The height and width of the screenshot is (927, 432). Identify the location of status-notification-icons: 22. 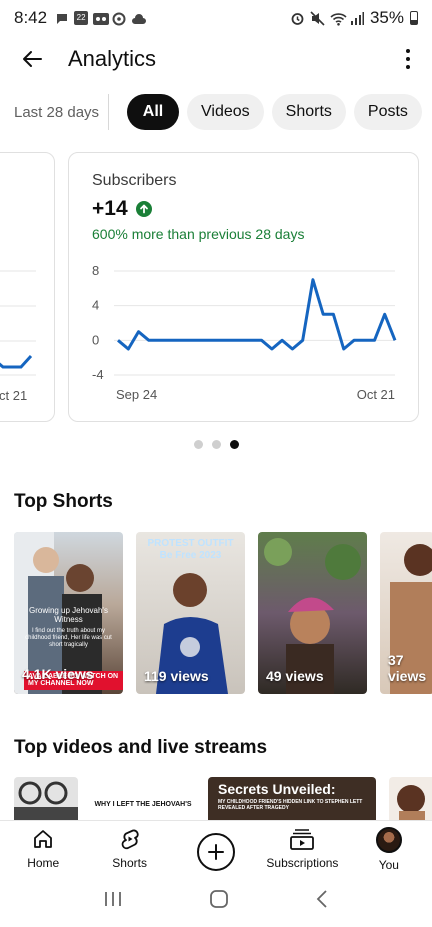
(101, 18).